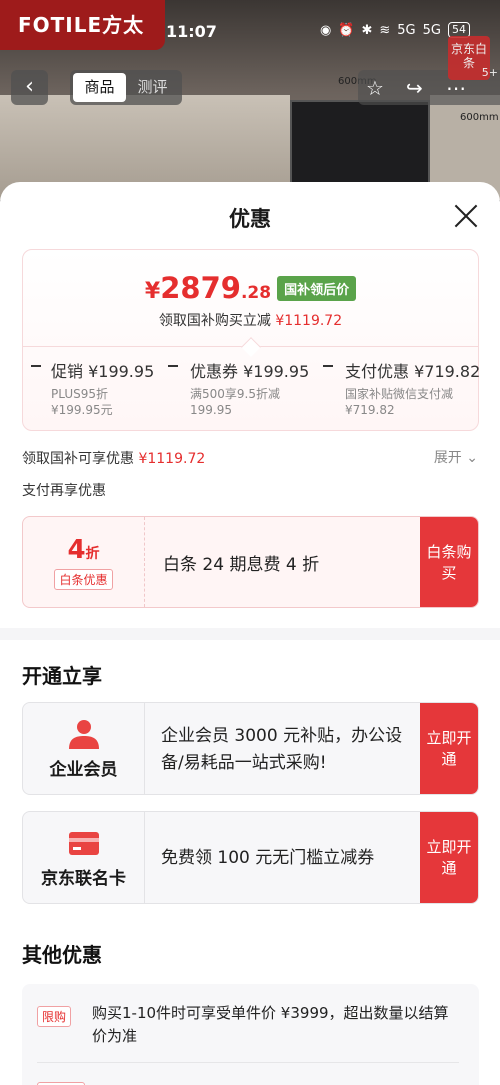 The height and width of the screenshot is (1085, 500). Describe the element at coordinates (103, 371) in the screenshot. I see `term-title: 促销 ¥199.95` at that location.